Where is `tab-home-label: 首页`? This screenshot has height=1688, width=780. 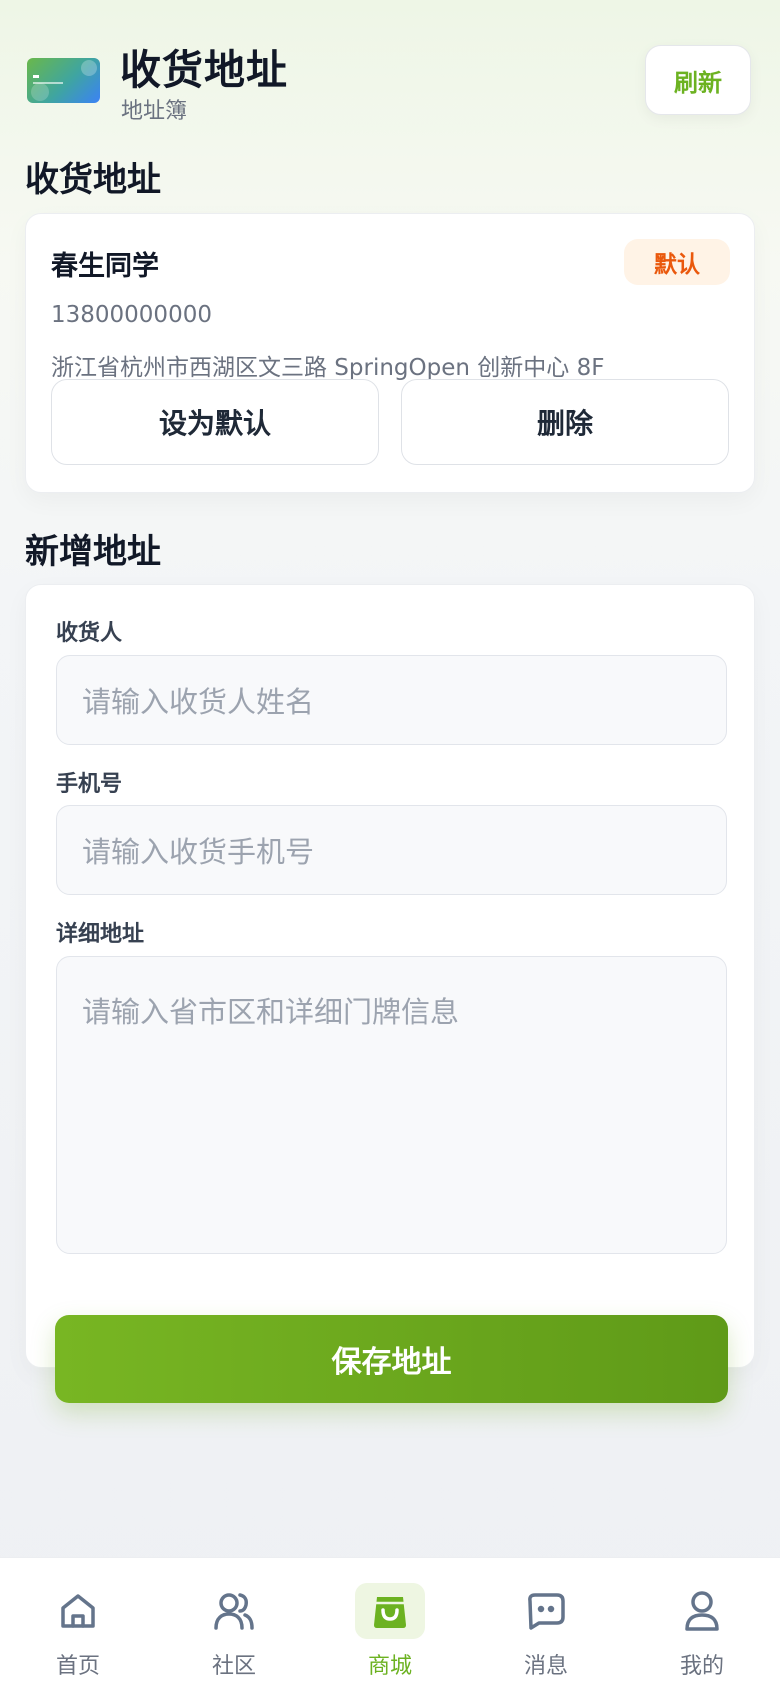
tab-home-label: 首页 is located at coordinates (77, 1666).